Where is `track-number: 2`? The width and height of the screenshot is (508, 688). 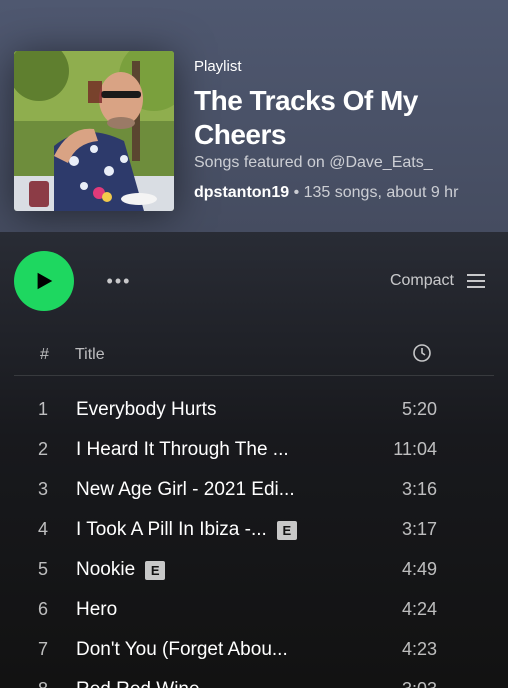 track-number: 2 is located at coordinates (42, 449).